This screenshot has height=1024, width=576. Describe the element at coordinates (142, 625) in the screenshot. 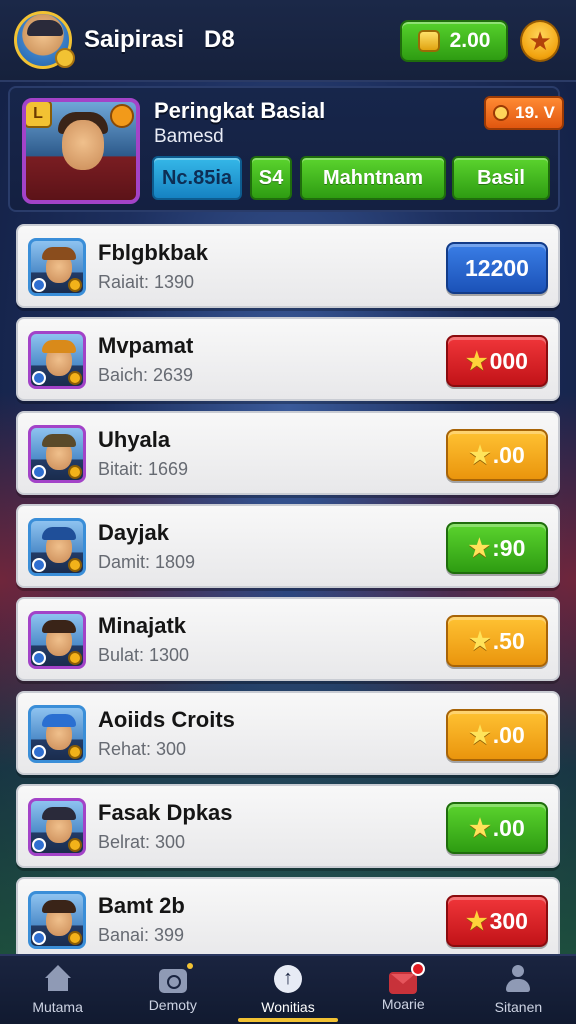

I see `player-name: Minajatk` at that location.